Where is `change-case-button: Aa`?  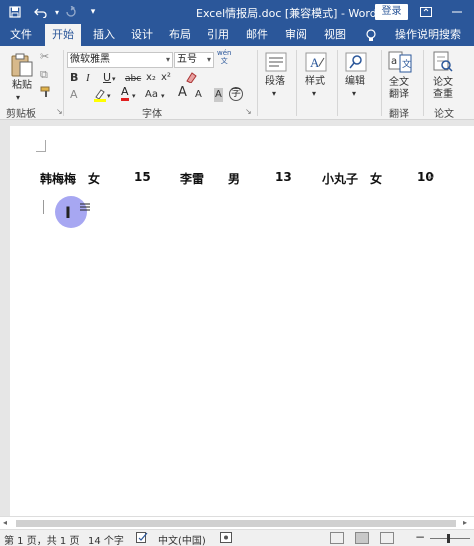
change-case-button: Aa is located at coordinates (151, 95).